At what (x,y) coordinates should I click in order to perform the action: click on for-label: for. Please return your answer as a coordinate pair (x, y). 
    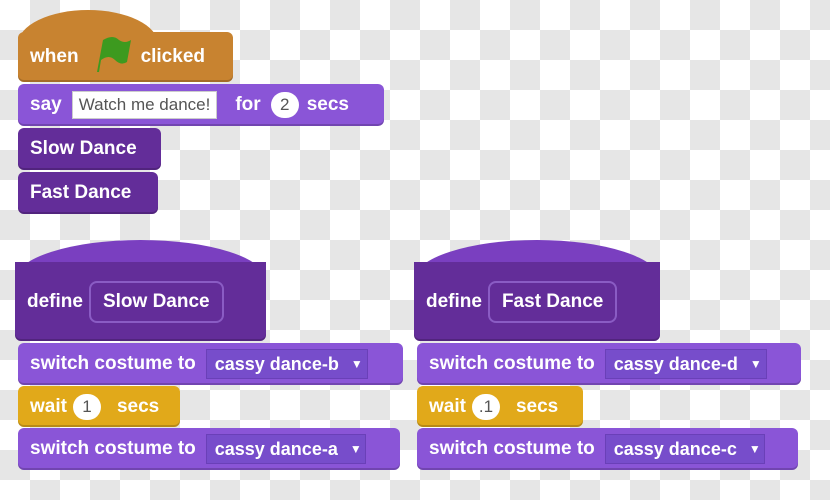
    Looking at the image, I should click on (248, 104).